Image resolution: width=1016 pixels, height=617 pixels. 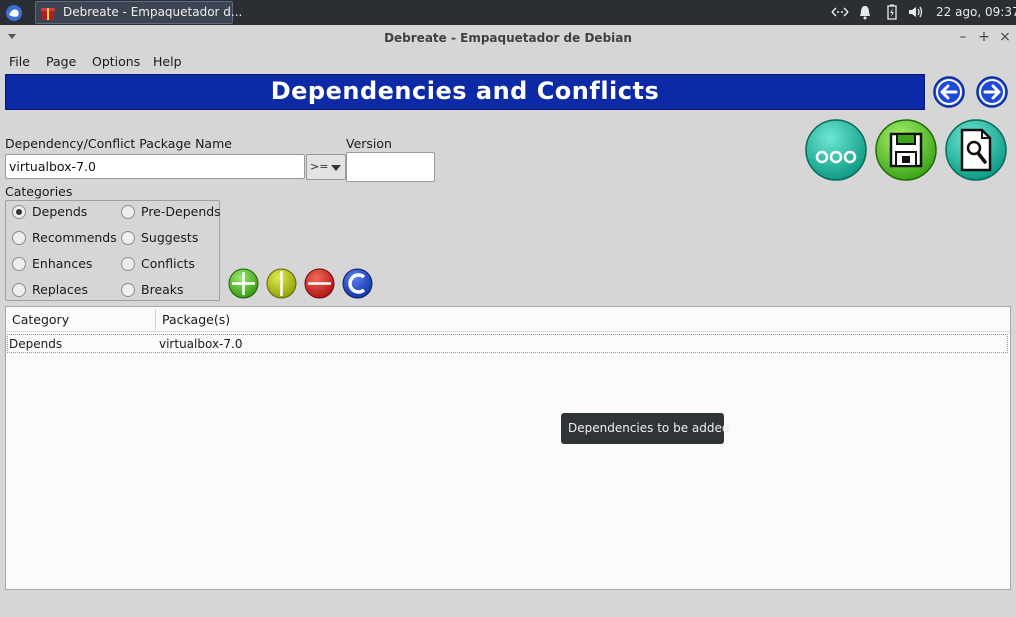 What do you see at coordinates (963, 37) in the screenshot?
I see `minimize-icon: –` at bounding box center [963, 37].